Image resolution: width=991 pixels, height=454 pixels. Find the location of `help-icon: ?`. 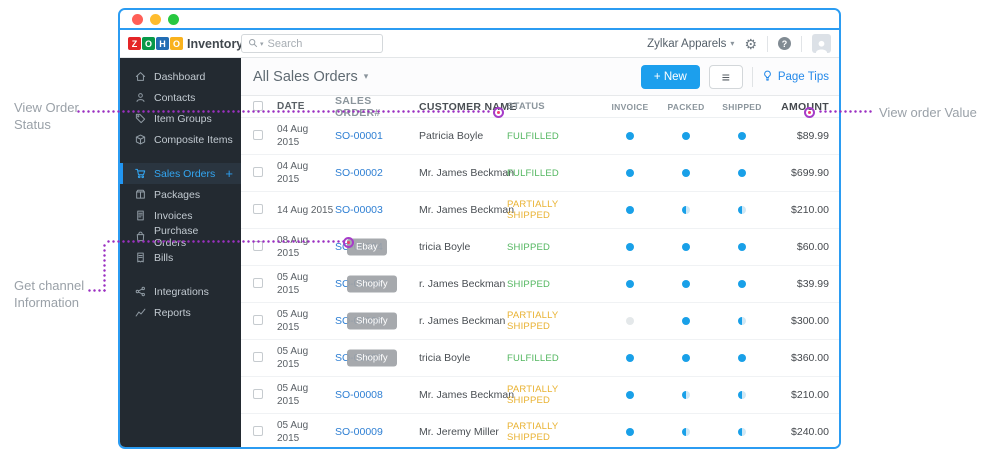

help-icon: ? is located at coordinates (784, 43).